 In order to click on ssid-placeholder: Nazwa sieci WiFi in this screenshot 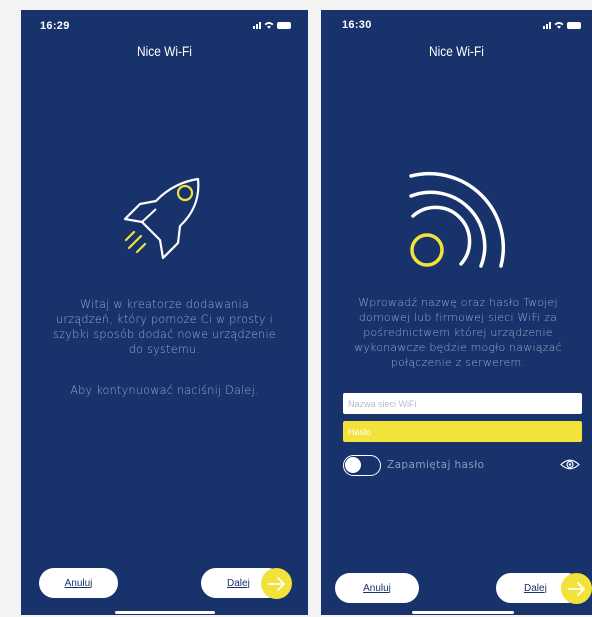, I will do `click(382, 403)`.